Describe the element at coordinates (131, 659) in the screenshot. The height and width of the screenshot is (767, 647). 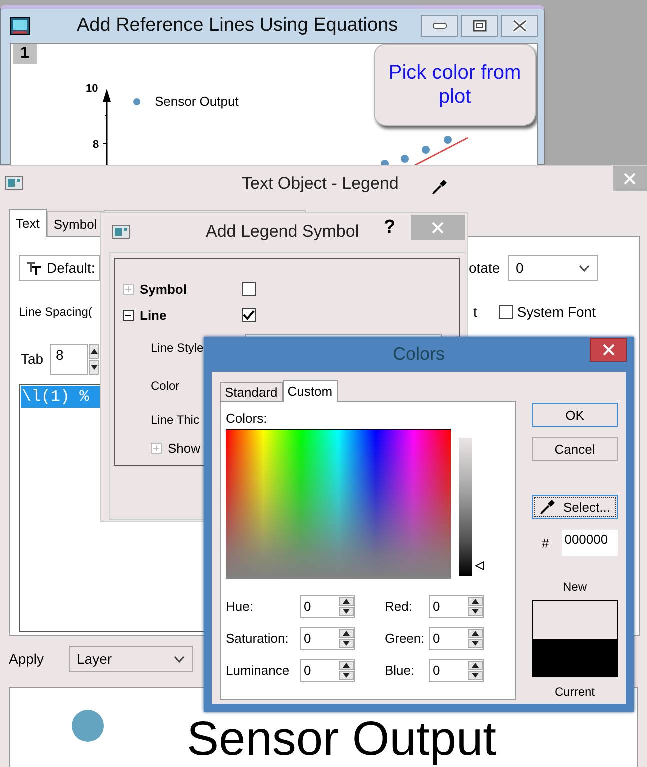
I see `apply-dropdown: Layer` at that location.